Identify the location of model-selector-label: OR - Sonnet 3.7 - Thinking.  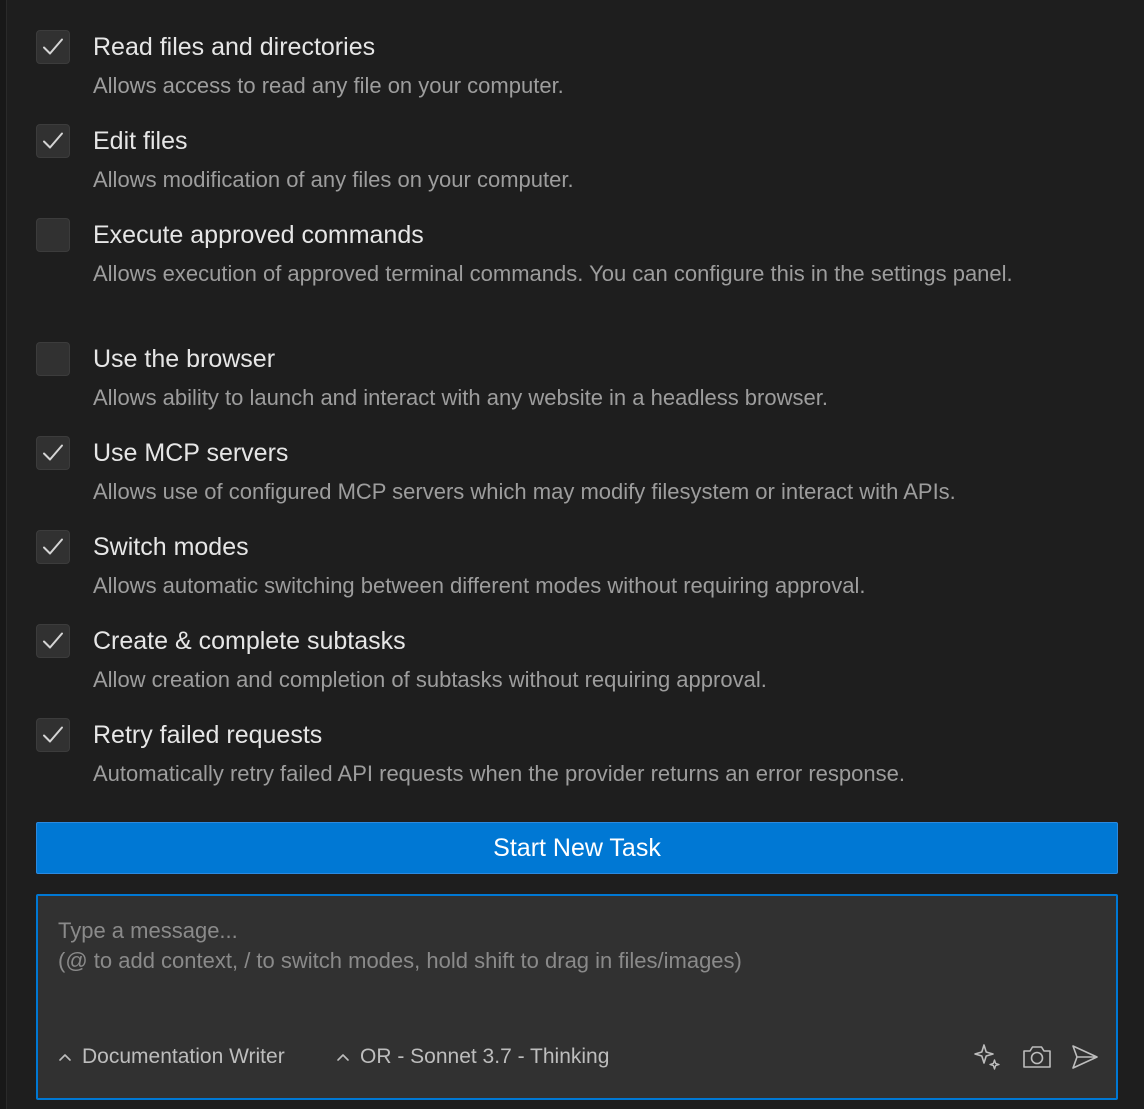
(485, 1056).